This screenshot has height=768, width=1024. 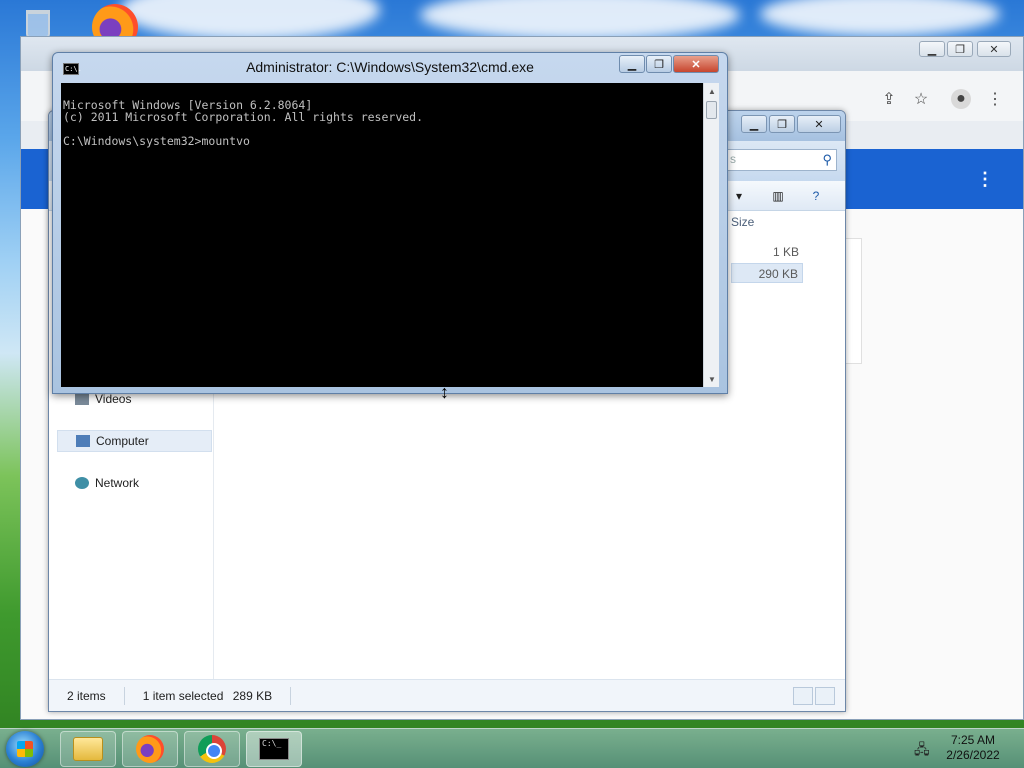 I want to click on page-menu-icon: ⋮, so click(x=985, y=179).